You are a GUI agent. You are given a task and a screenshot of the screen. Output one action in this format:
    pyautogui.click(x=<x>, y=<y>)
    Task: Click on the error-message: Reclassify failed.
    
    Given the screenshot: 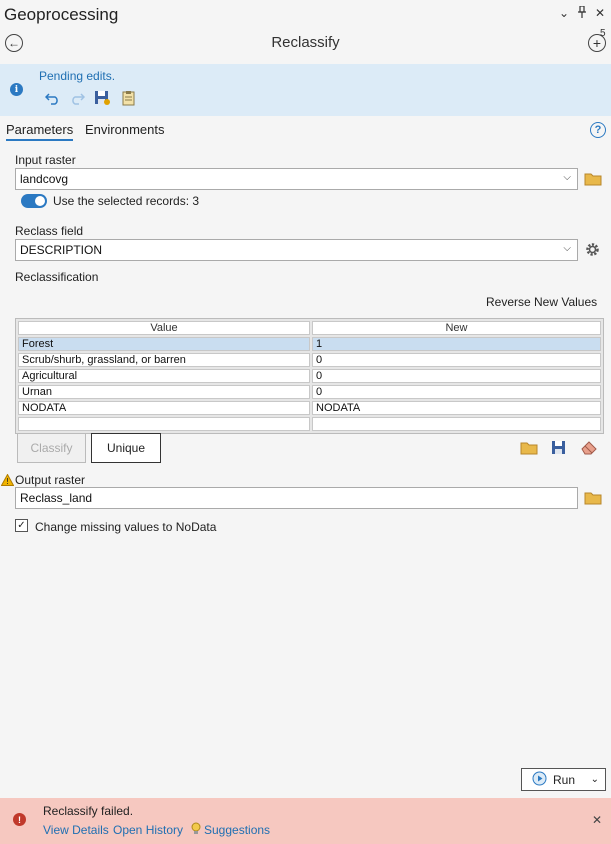 What is the action you would take?
    pyautogui.click(x=88, y=811)
    